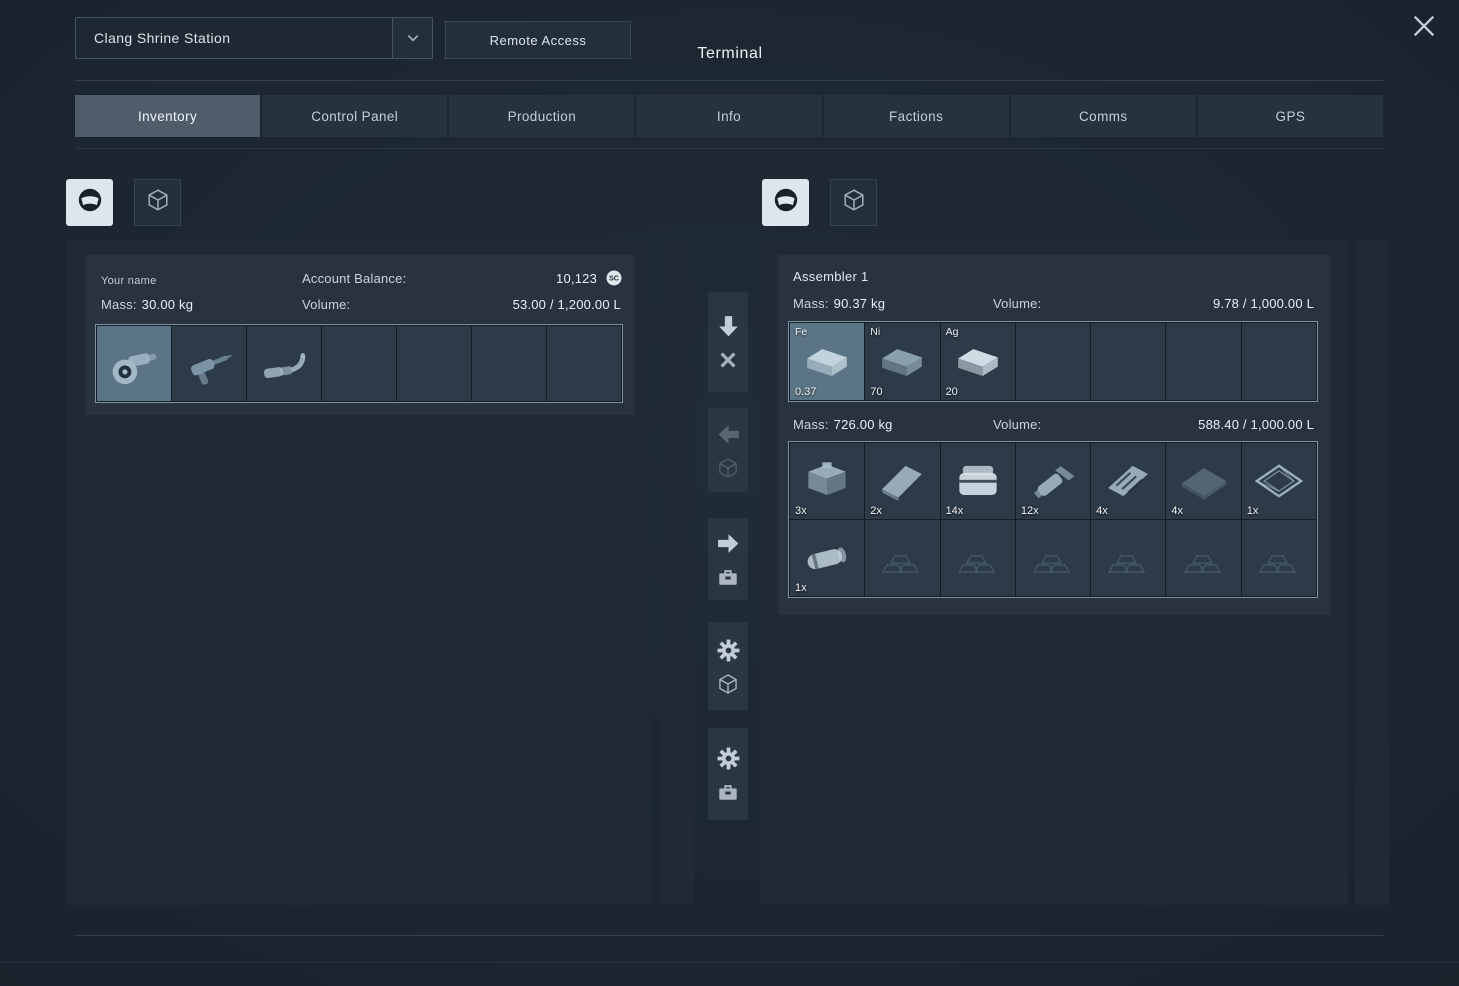  What do you see at coordinates (1278, 481) in the screenshot?
I see `slot-metal-grid: 1x` at bounding box center [1278, 481].